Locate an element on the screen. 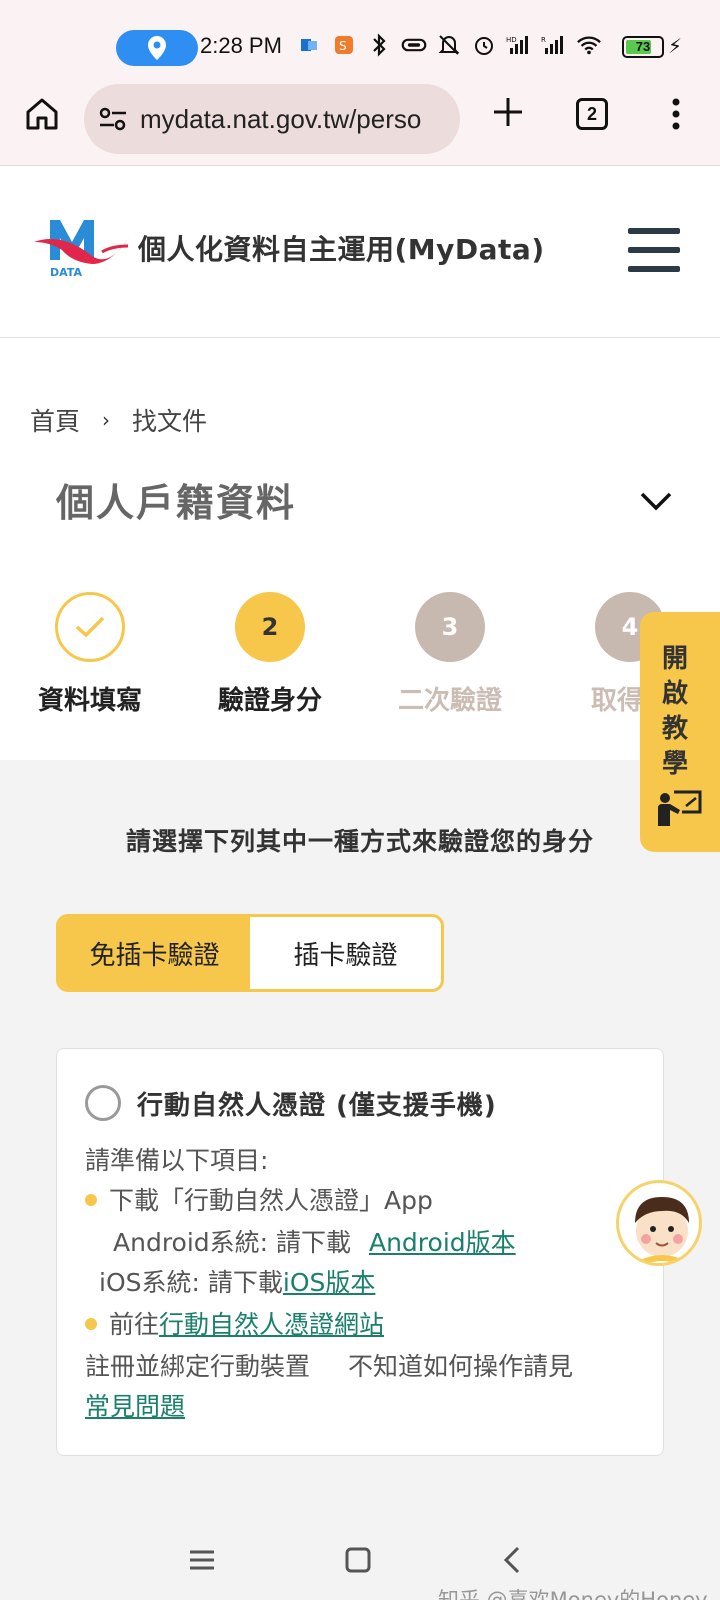 Image resolution: width=720 pixels, height=1600 pixels. method-radio is located at coordinates (103, 1103).